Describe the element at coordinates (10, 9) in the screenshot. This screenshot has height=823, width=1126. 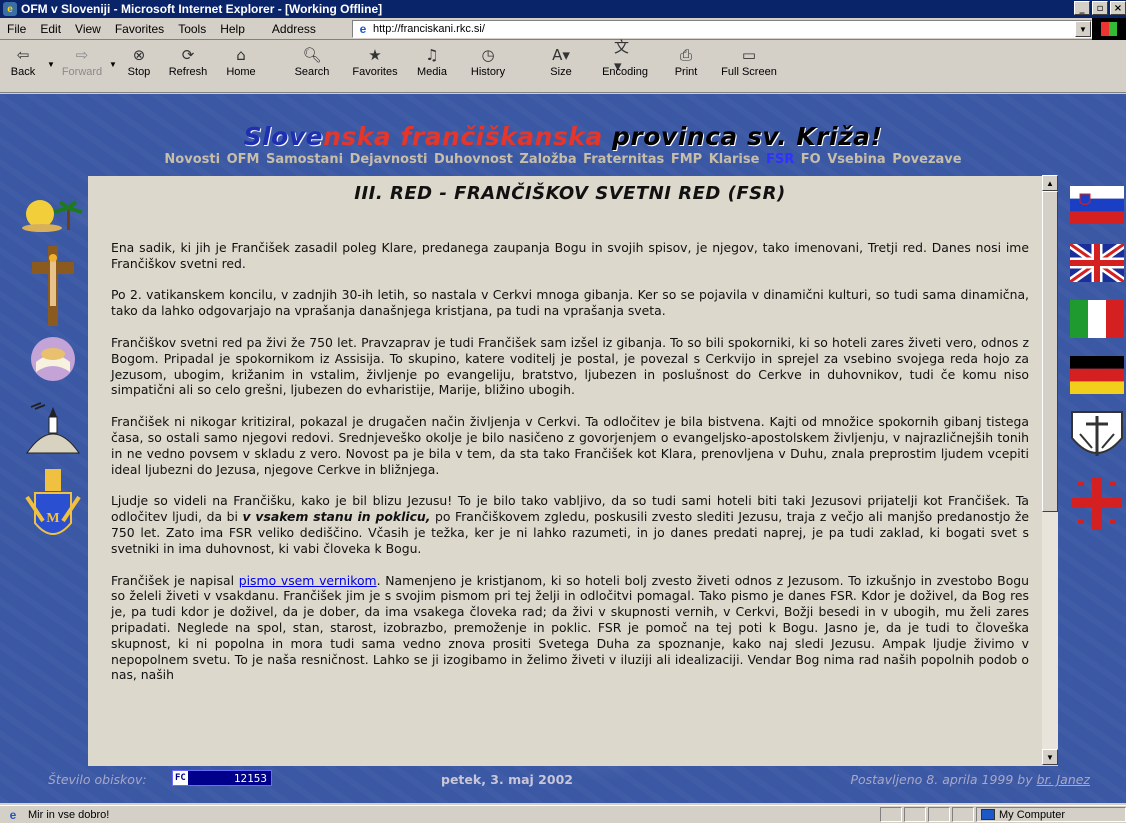
I see `ie-app-icon: e` at that location.